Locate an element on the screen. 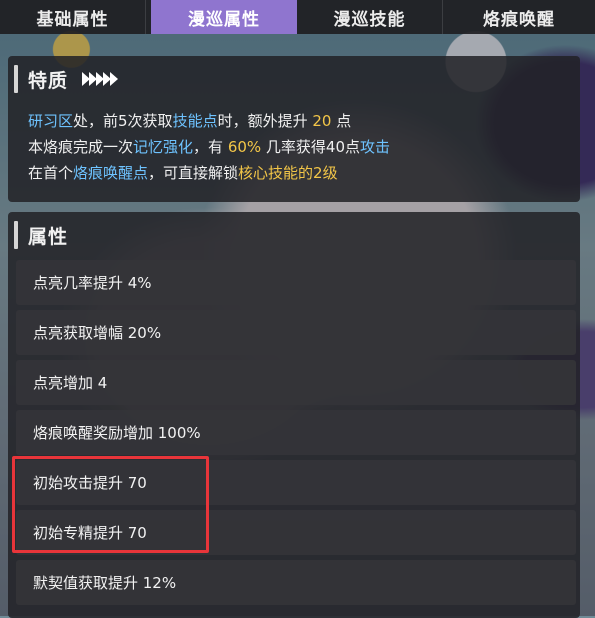 Image resolution: width=595 pixels, height=618 pixels. keyword-memory-enhance: 记忆强化 is located at coordinates (163, 147).